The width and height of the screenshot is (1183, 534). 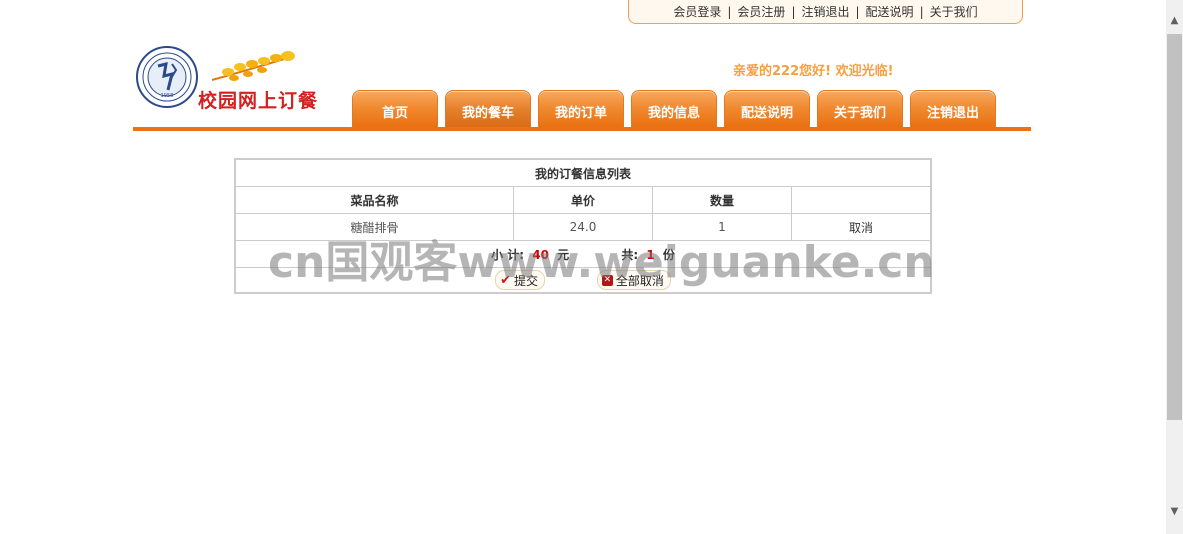 What do you see at coordinates (374, 200) in the screenshot?
I see `header-dish-name: 菜品名称` at bounding box center [374, 200].